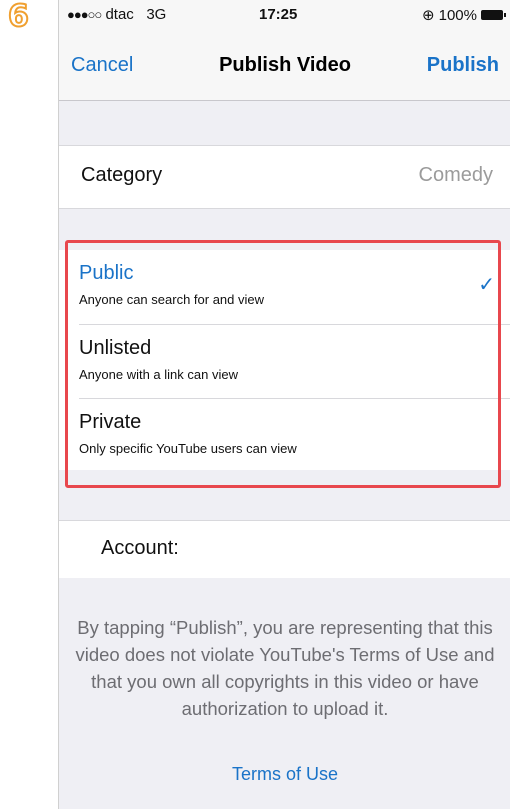  I want to click on status-right: ⊕ 100%, so click(464, 15).